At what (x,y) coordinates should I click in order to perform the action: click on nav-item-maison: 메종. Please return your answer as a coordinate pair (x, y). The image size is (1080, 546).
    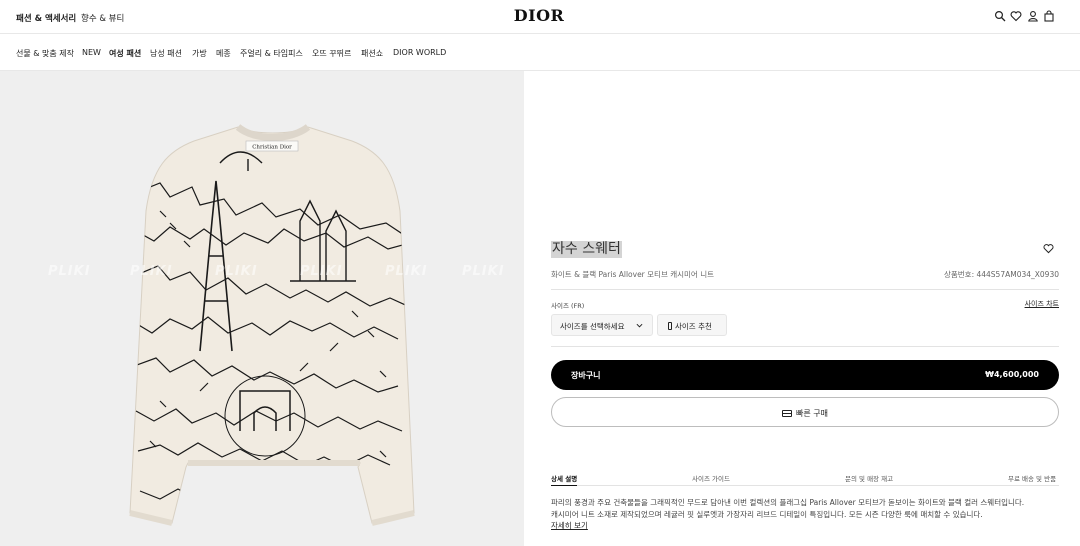
    Looking at the image, I should click on (223, 53).